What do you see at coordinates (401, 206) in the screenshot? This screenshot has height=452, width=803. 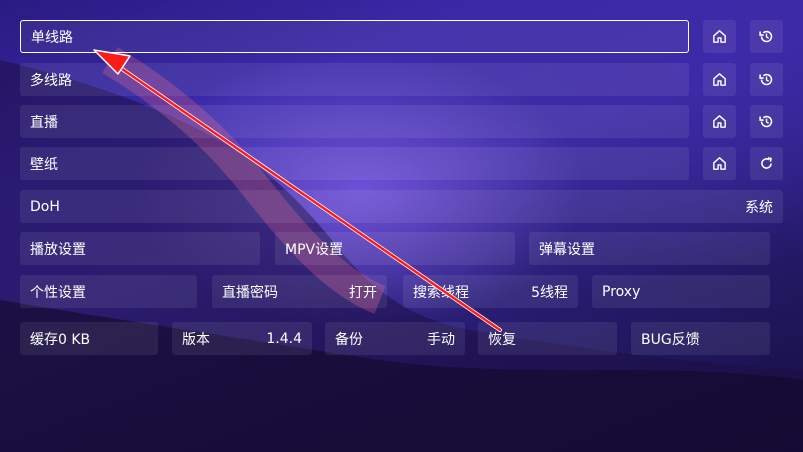 I see `doh-field: DoH 系统` at bounding box center [401, 206].